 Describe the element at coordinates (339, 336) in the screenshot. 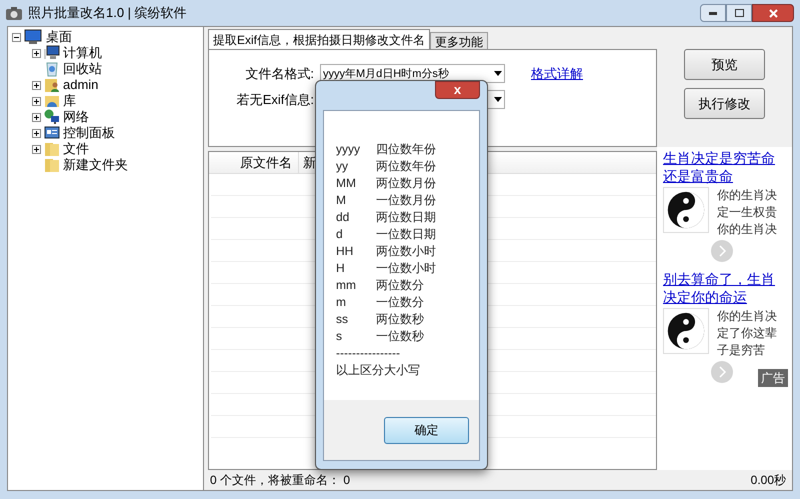

I see `format-code: s` at that location.